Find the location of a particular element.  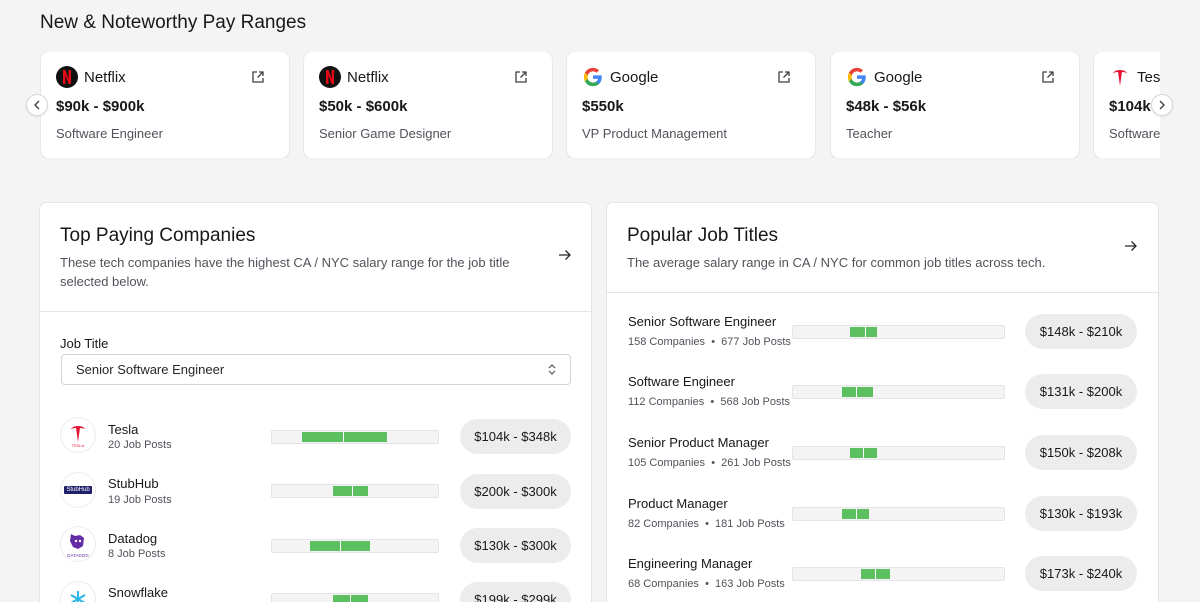

carousel-prev-button is located at coordinates (37, 105).